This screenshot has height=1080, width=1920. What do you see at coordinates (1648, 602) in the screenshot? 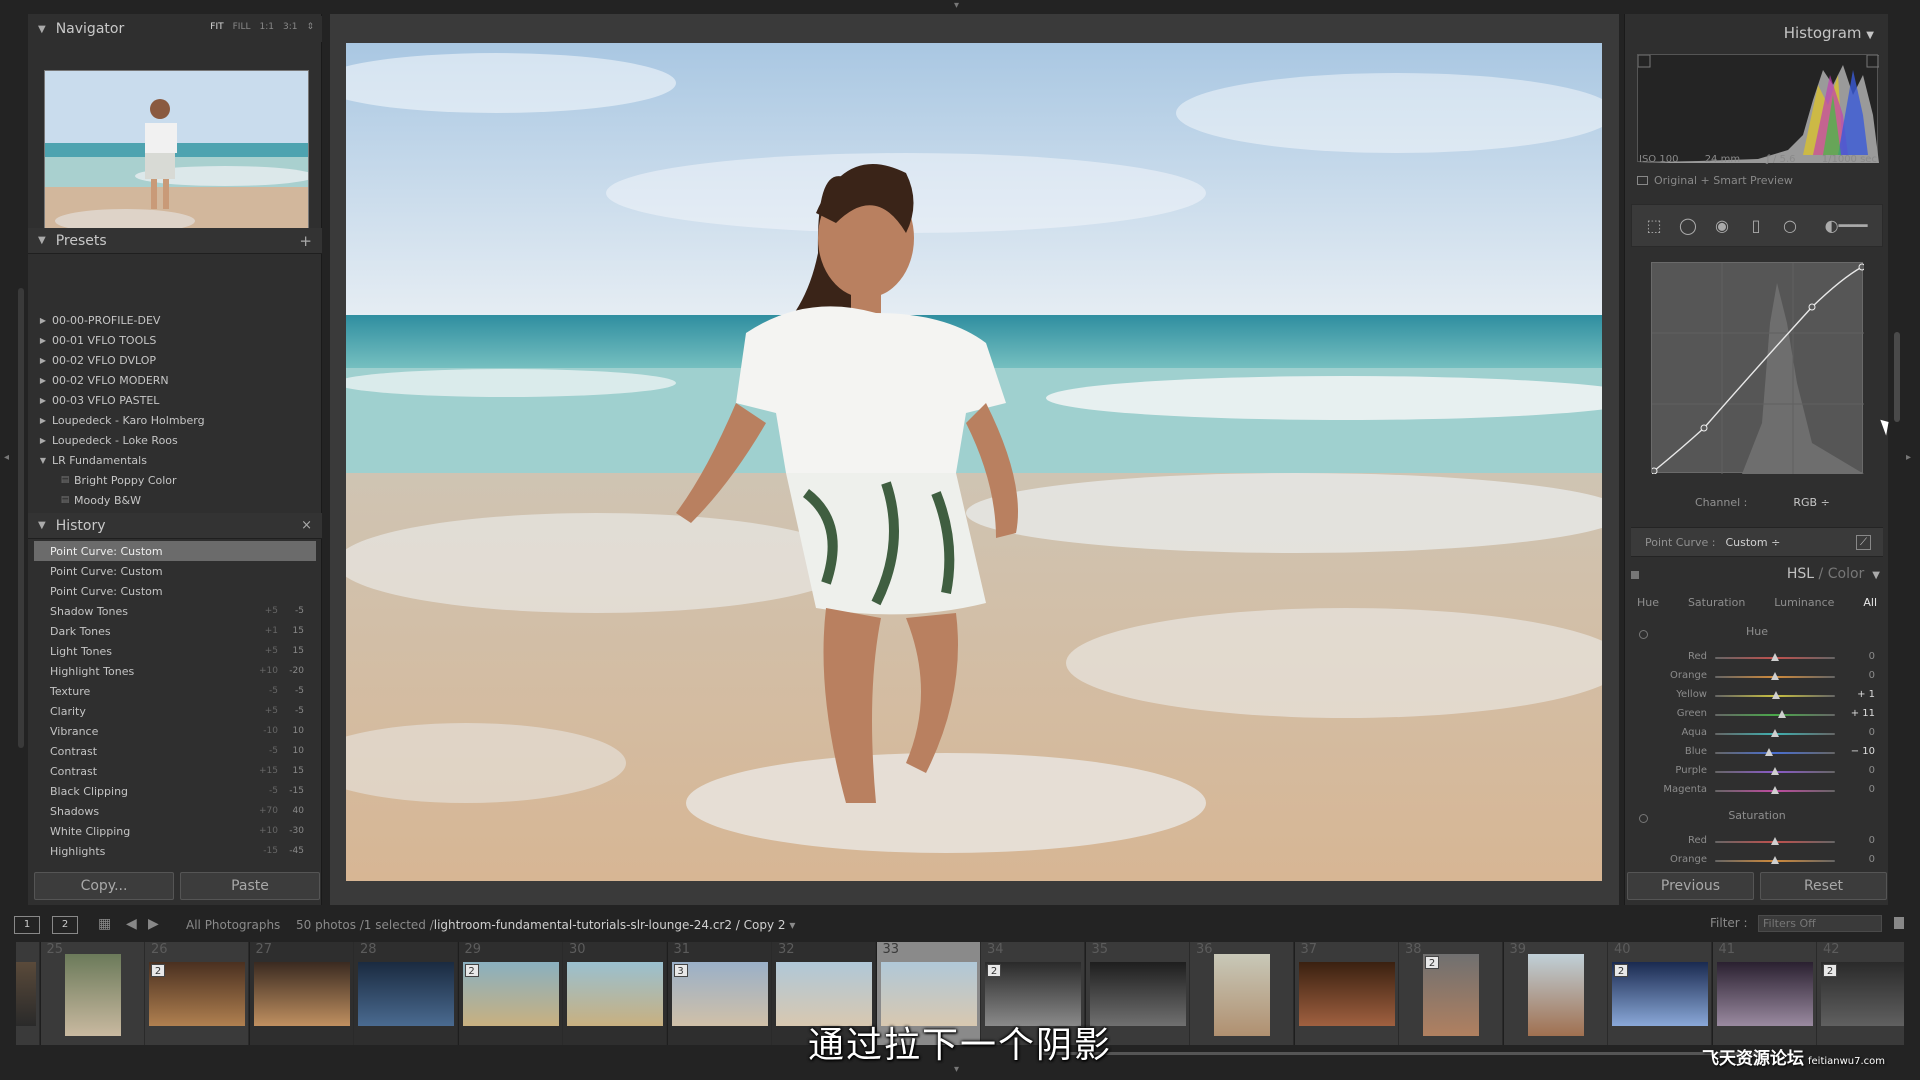
I see `tab-hue: Hue` at bounding box center [1648, 602].